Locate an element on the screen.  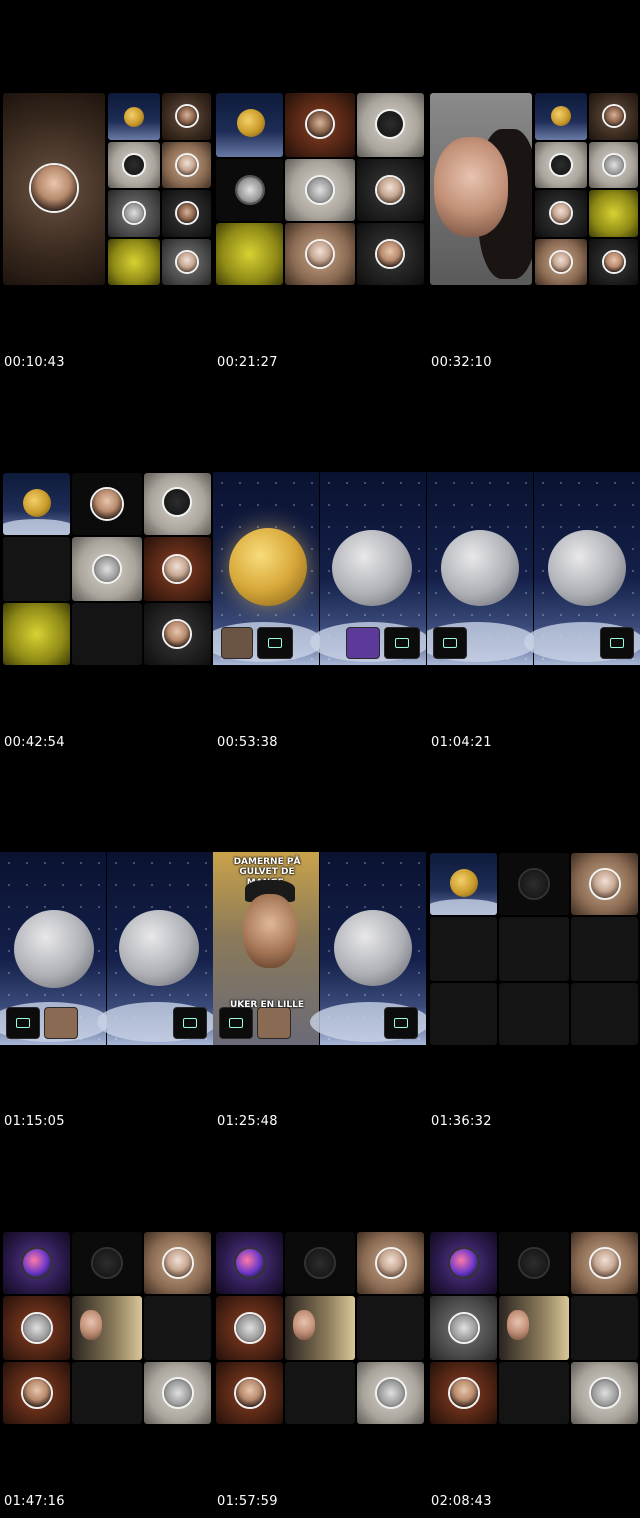
timestamp: 01:15:05 is located at coordinates (34, 1121).